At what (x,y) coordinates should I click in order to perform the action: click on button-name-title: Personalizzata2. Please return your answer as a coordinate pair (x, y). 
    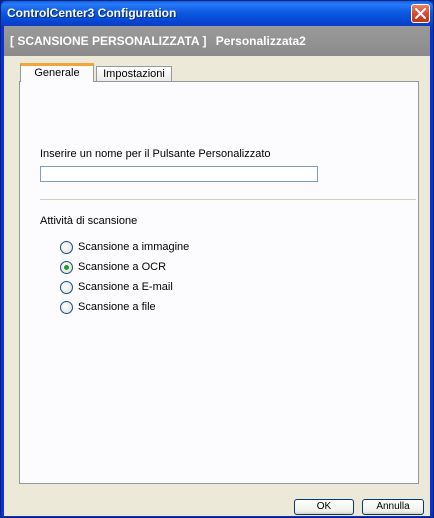
    Looking at the image, I should click on (260, 41).